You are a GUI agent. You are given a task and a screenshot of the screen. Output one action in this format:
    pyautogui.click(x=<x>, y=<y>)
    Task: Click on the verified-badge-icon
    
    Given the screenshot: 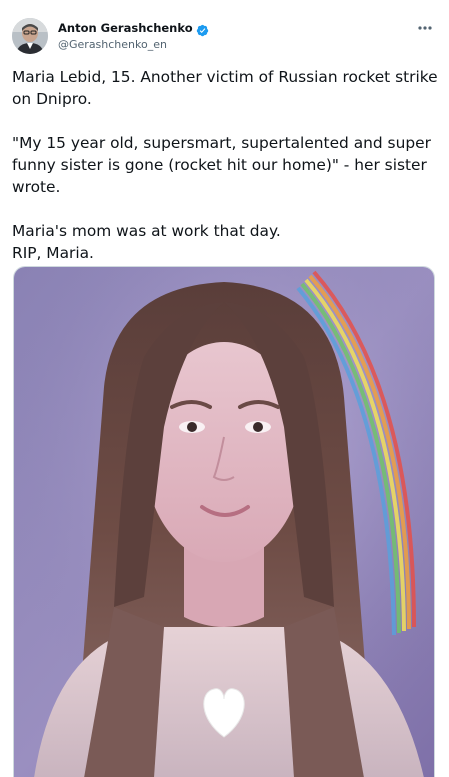 What is the action you would take?
    pyautogui.click(x=202, y=29)
    